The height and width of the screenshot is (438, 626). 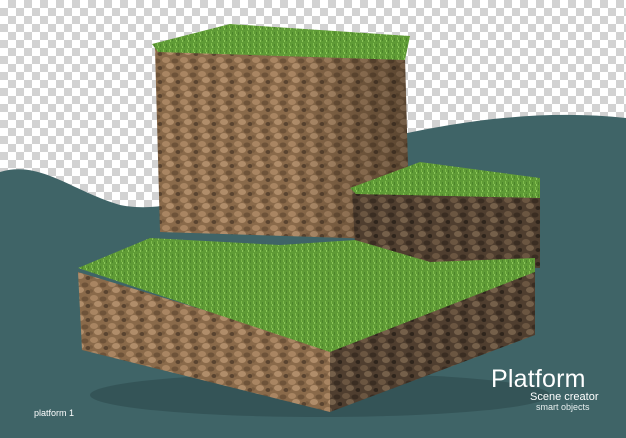 I want to click on caption-tagline: smart objects, so click(x=563, y=407).